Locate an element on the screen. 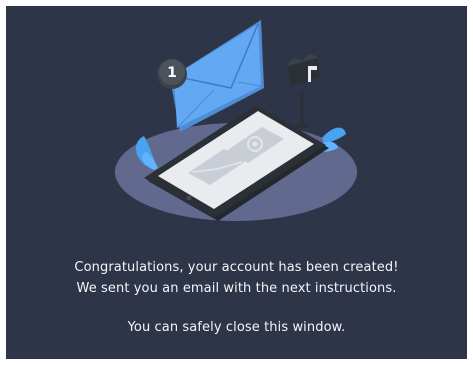 The image size is (473, 365). notification-badge-icon: 1 is located at coordinates (172, 74).